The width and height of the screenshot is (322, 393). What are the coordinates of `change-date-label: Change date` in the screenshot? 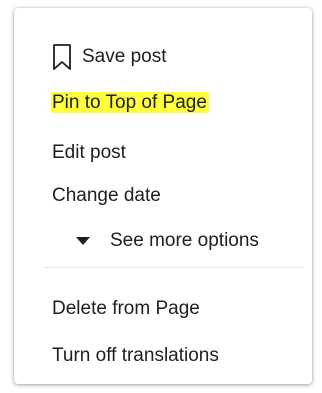 It's located at (106, 195).